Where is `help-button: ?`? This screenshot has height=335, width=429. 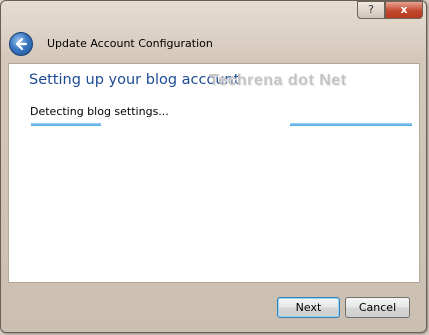
help-button: ? is located at coordinates (371, 10).